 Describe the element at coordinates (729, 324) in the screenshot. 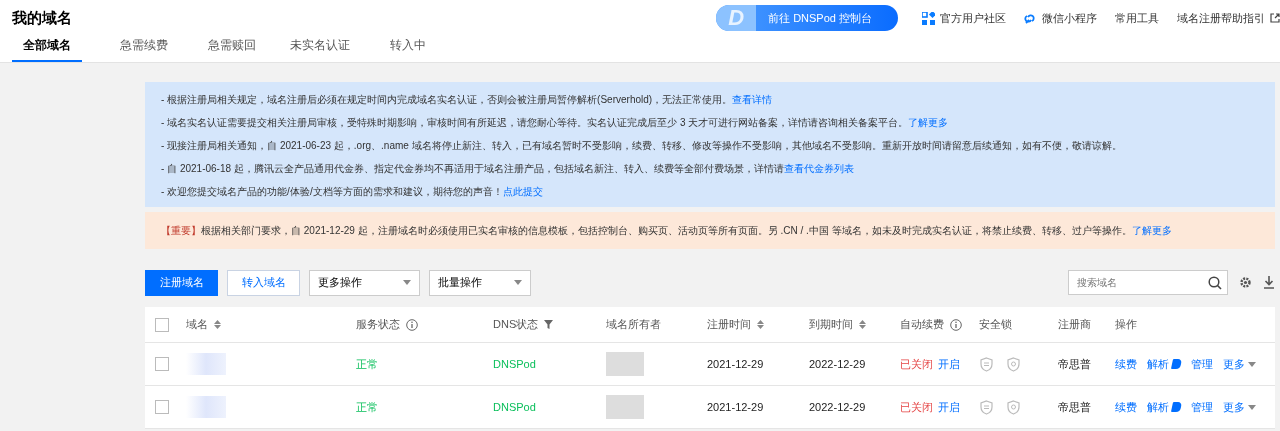

I see `column-header: 注册时间` at that location.